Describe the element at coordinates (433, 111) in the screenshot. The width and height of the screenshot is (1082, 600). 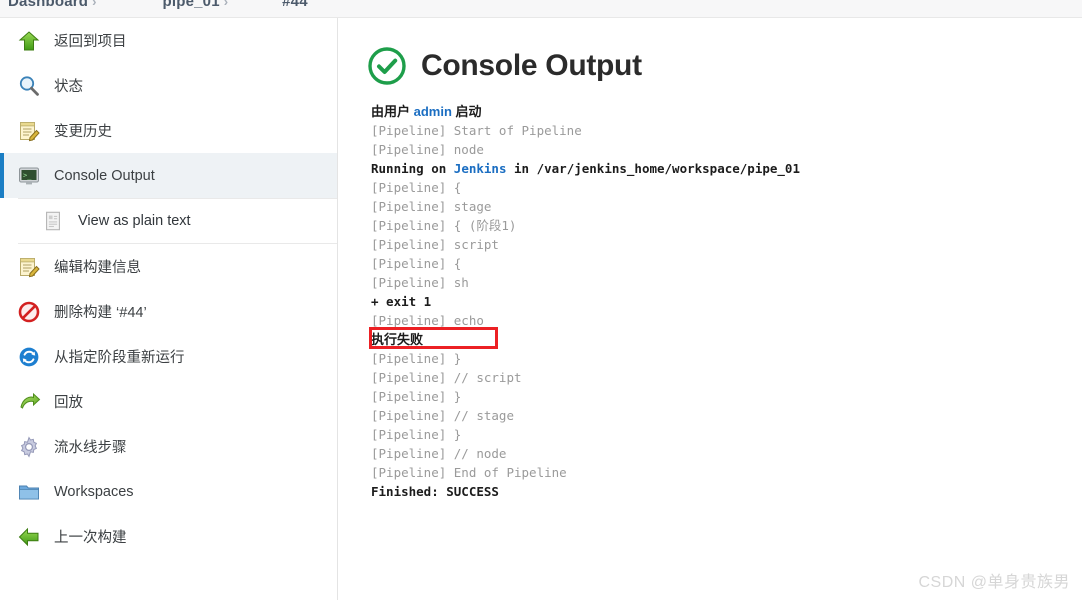
I see `console-link: admin` at that location.